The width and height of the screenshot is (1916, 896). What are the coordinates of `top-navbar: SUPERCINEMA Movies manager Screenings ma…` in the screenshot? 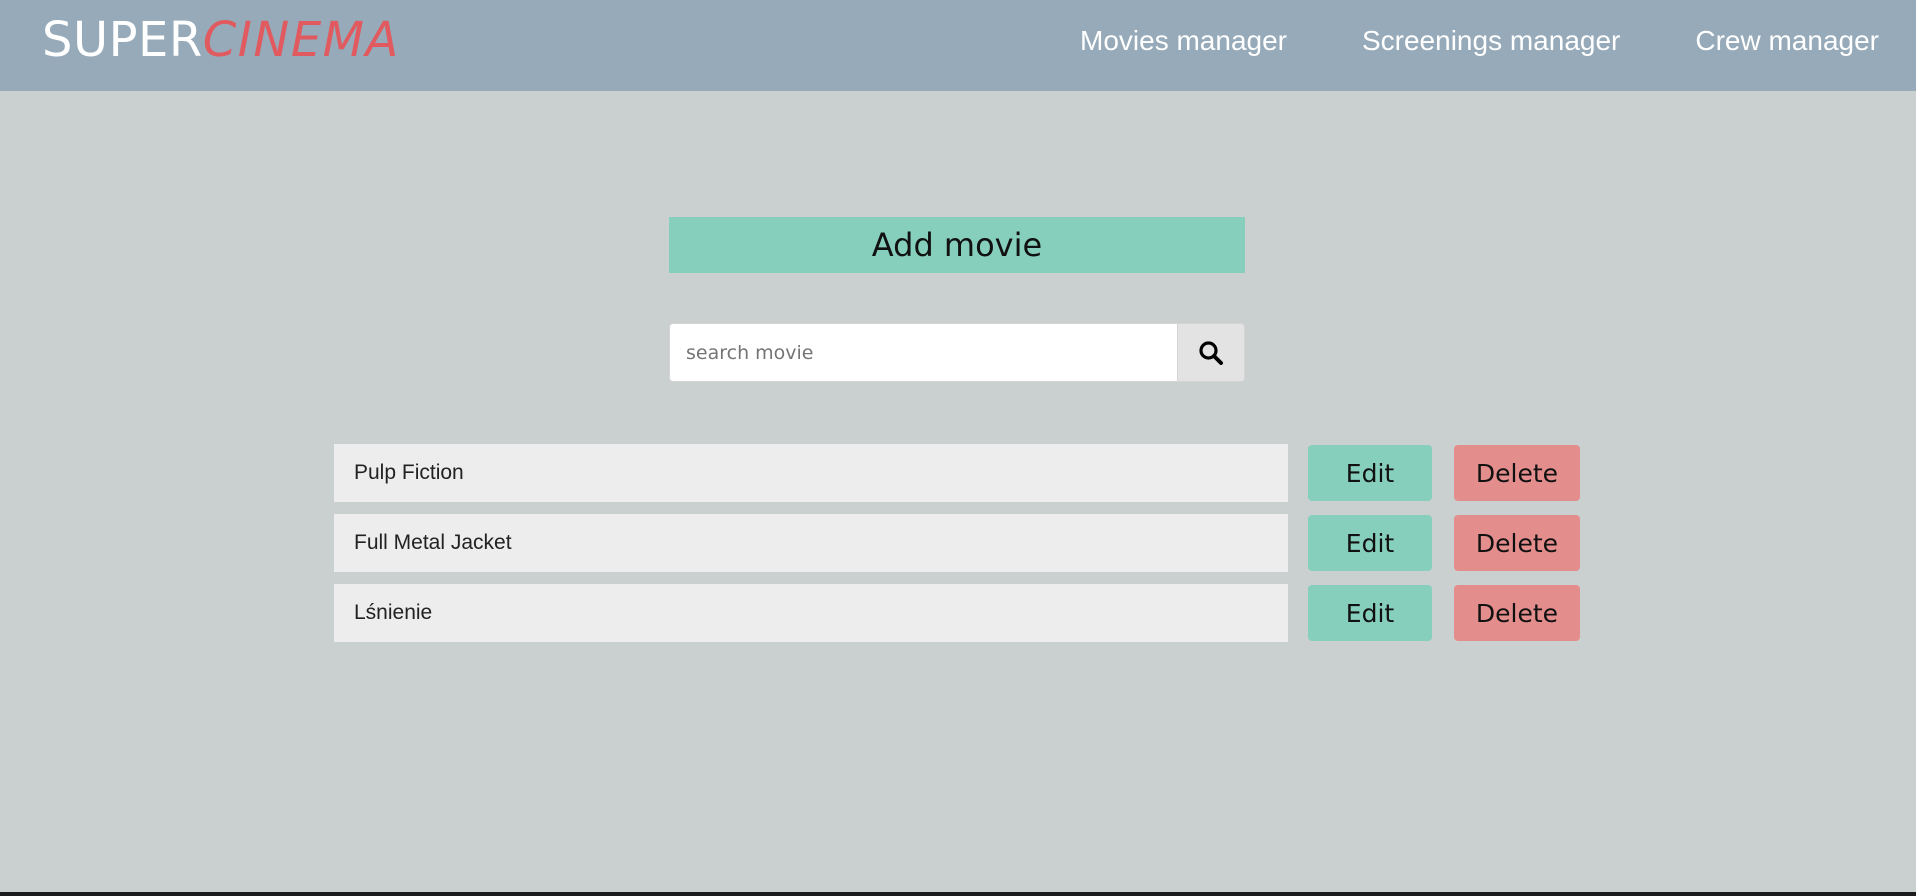 It's located at (958, 45).